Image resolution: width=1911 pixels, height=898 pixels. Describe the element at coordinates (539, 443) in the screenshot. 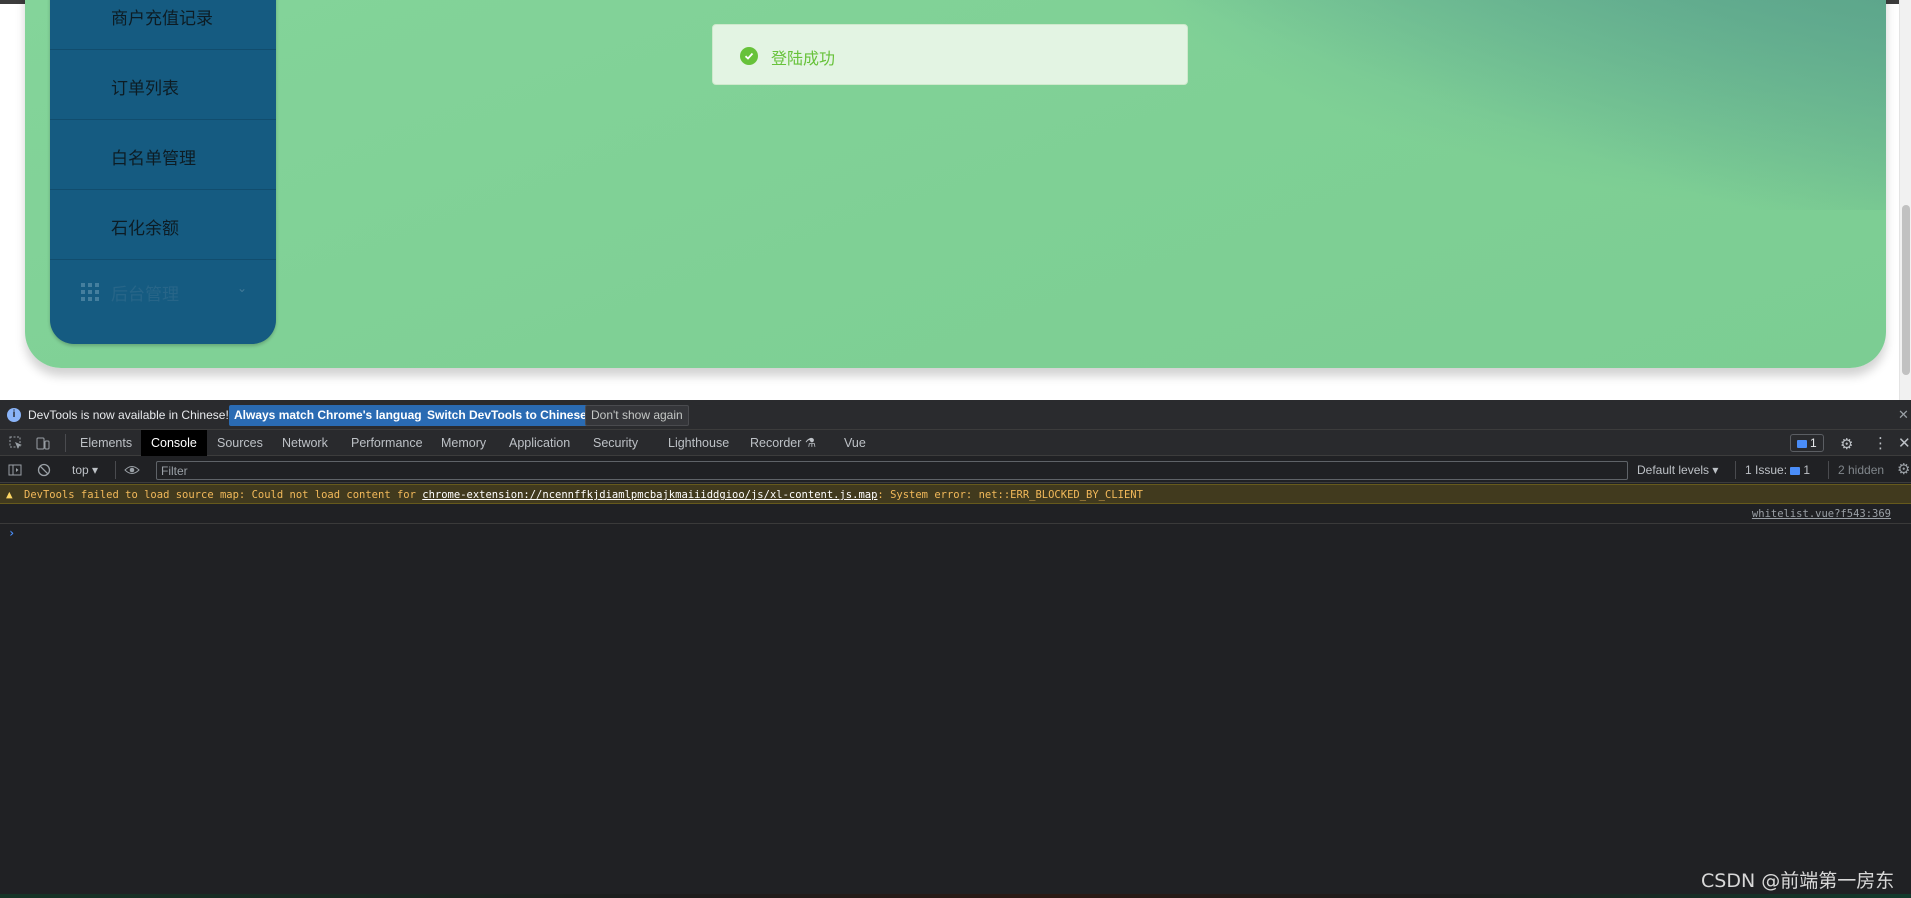

I see `tab-application: Application` at that location.